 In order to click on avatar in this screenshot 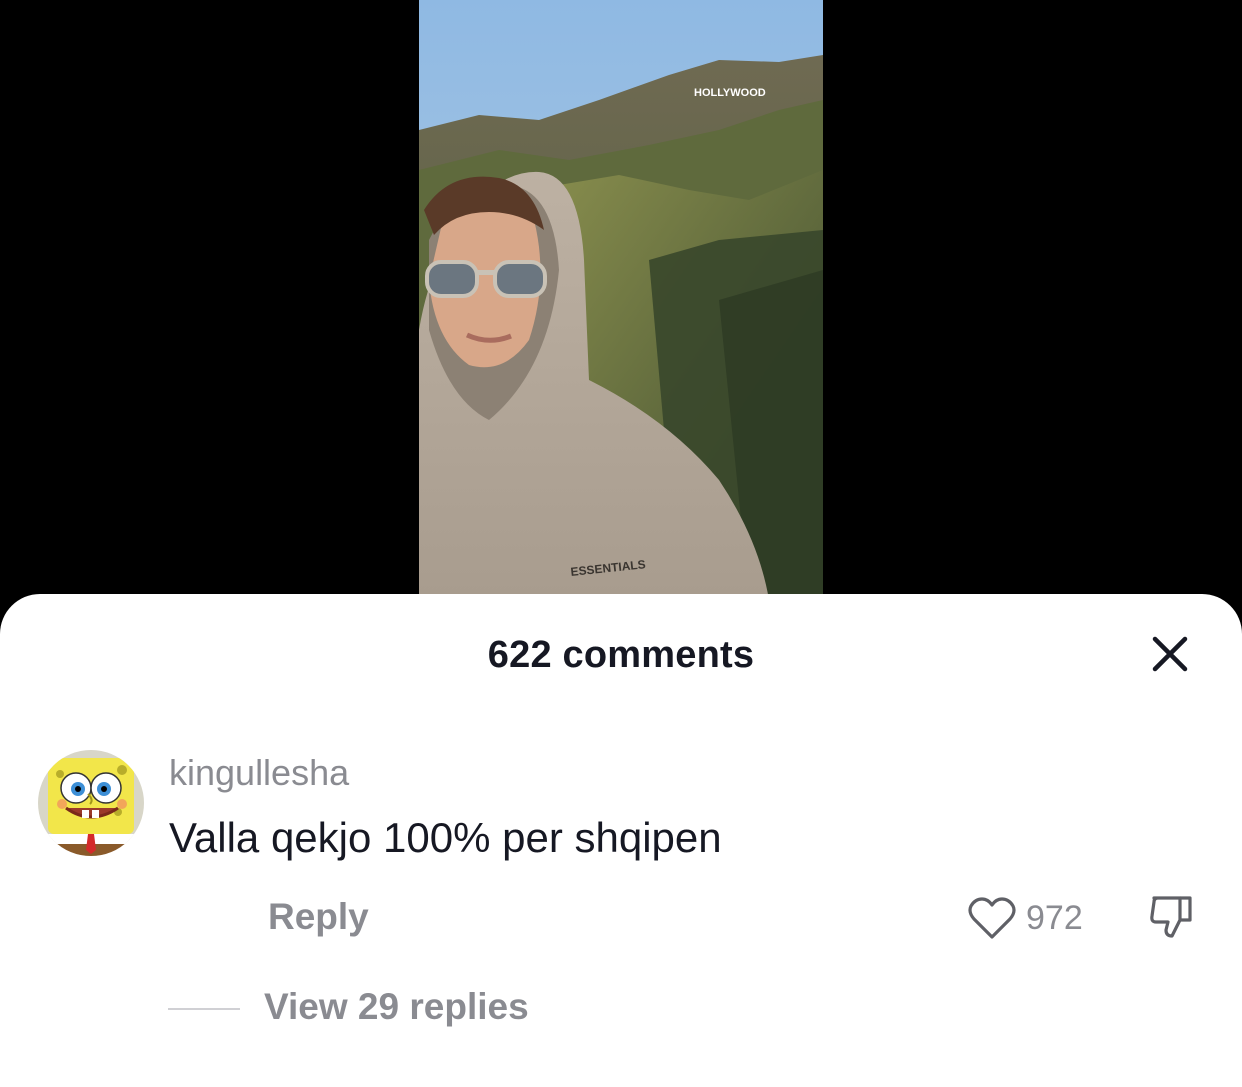, I will do `click(91, 803)`.